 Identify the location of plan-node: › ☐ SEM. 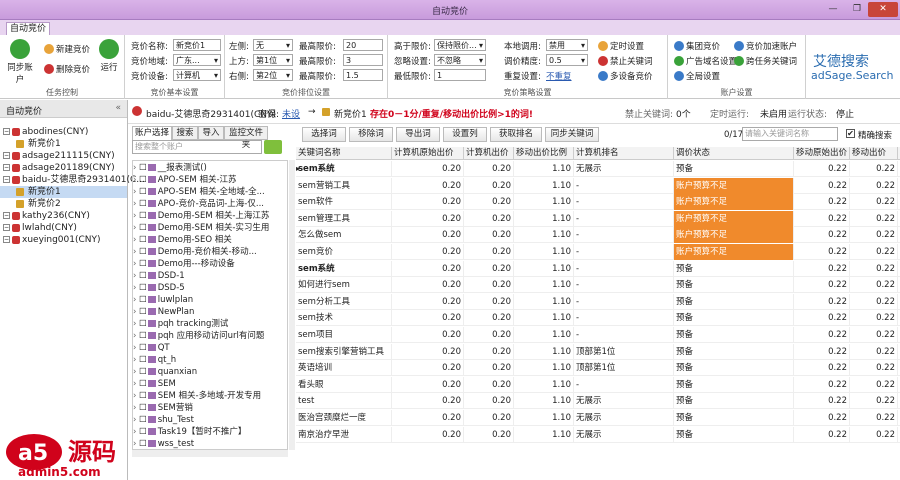
(154, 384).